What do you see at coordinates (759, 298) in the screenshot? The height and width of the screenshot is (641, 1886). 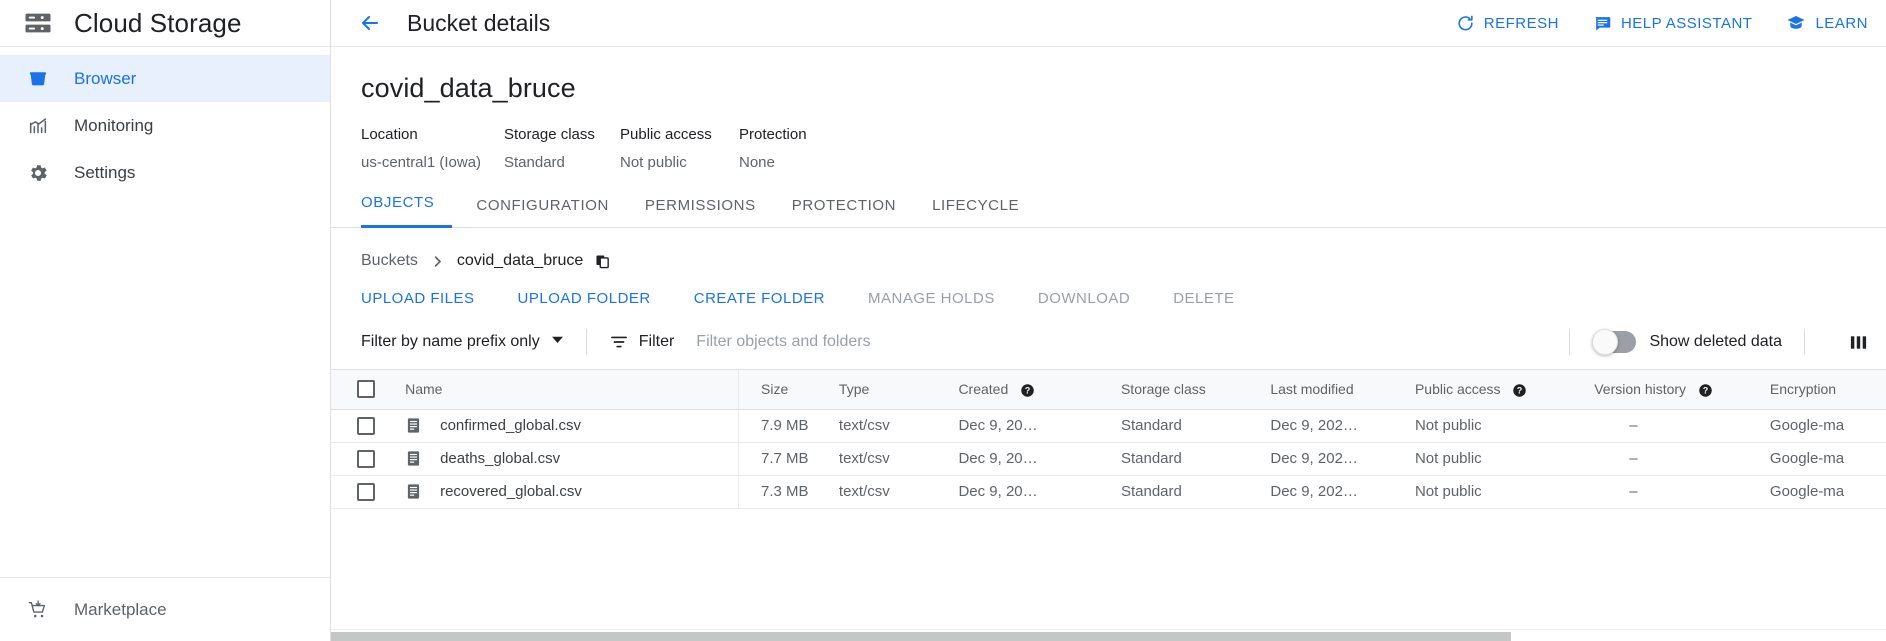 I see `create-folder-button: CREATE FOLDER` at bounding box center [759, 298].